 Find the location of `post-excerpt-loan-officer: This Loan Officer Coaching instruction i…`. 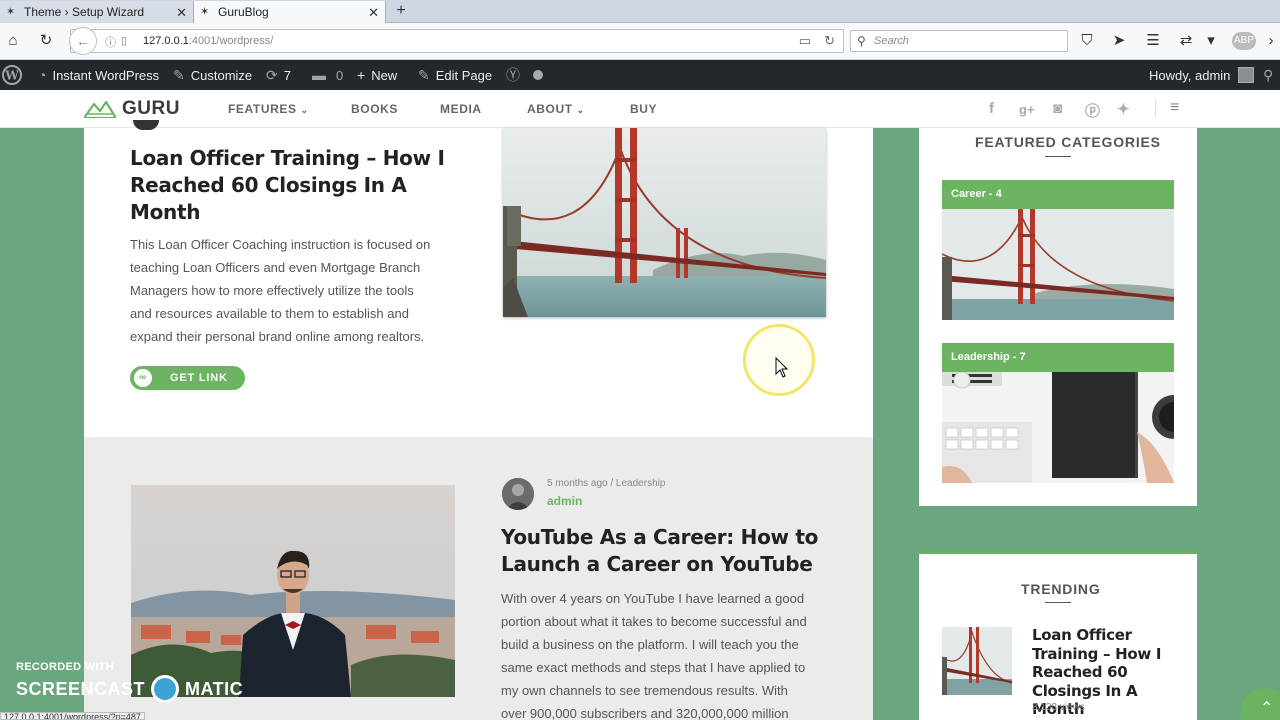

post-excerpt-loan-officer: This Loan Officer Coaching instruction i… is located at coordinates (280, 290).